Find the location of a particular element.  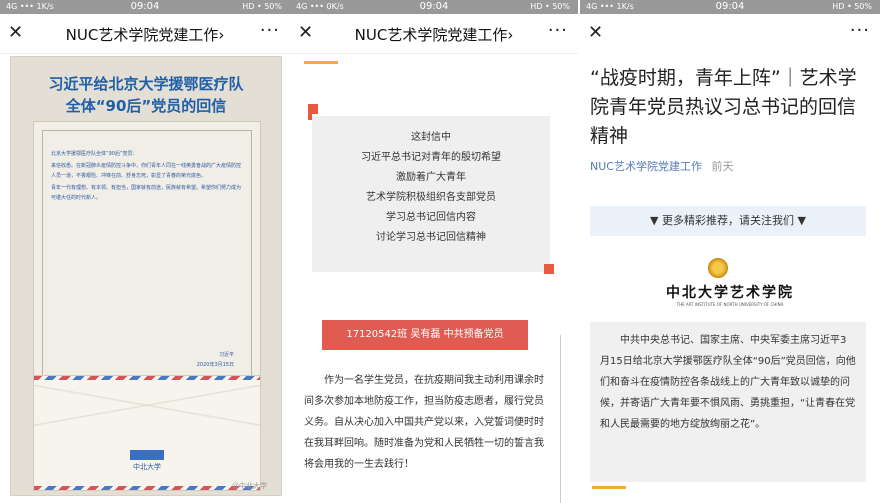

letter-salutation: 北京大学援鄂医疗队全体“90后”党员： is located at coordinates (94, 154).